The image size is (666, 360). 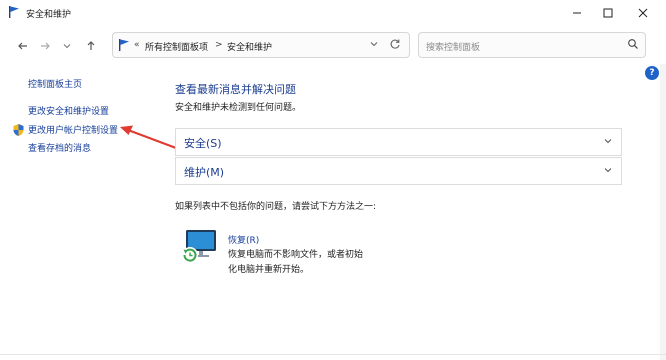 I want to click on status-message: 安全和维护未检测到任何问题。, so click(x=238, y=108).